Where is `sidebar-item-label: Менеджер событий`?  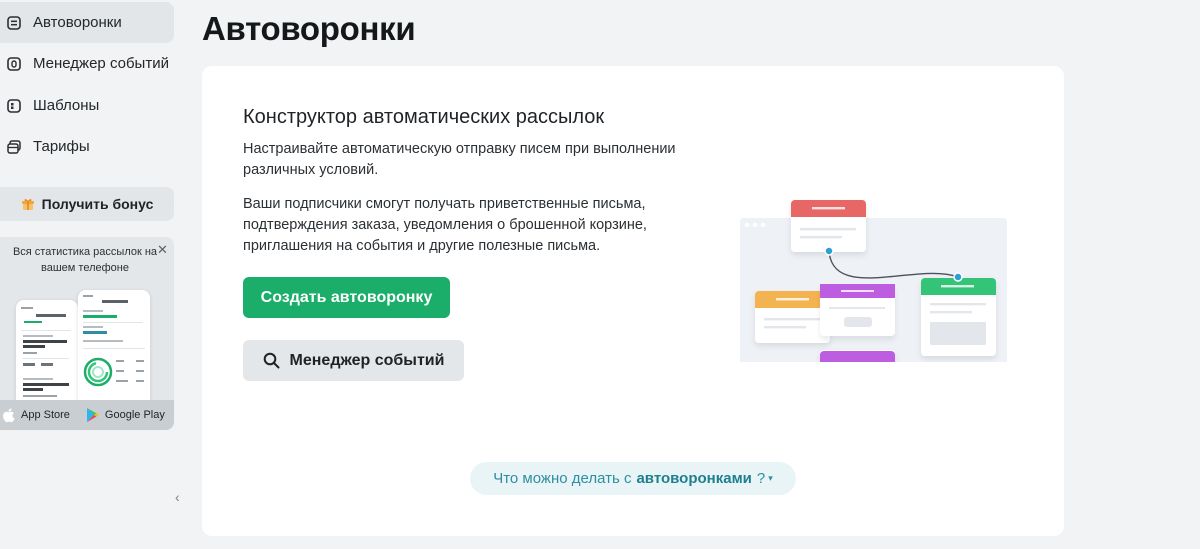 sidebar-item-label: Менеджер событий is located at coordinates (101, 63).